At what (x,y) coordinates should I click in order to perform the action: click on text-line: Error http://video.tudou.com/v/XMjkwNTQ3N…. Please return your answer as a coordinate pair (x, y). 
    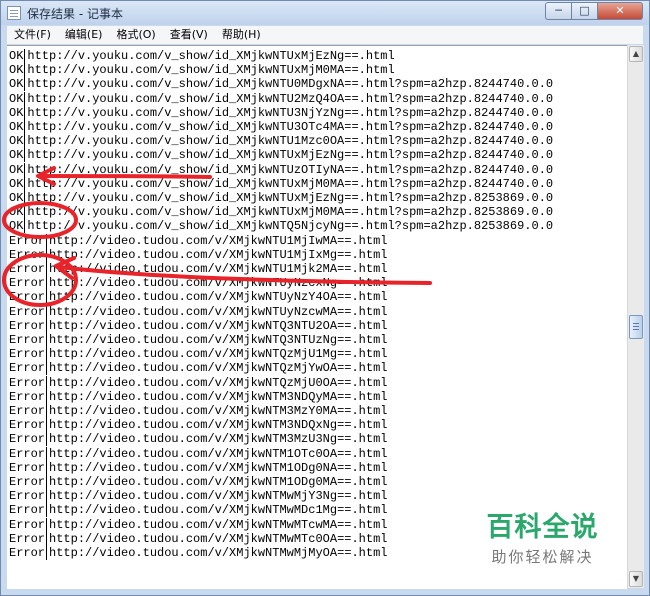
    Looking at the image, I should click on (198, 325).